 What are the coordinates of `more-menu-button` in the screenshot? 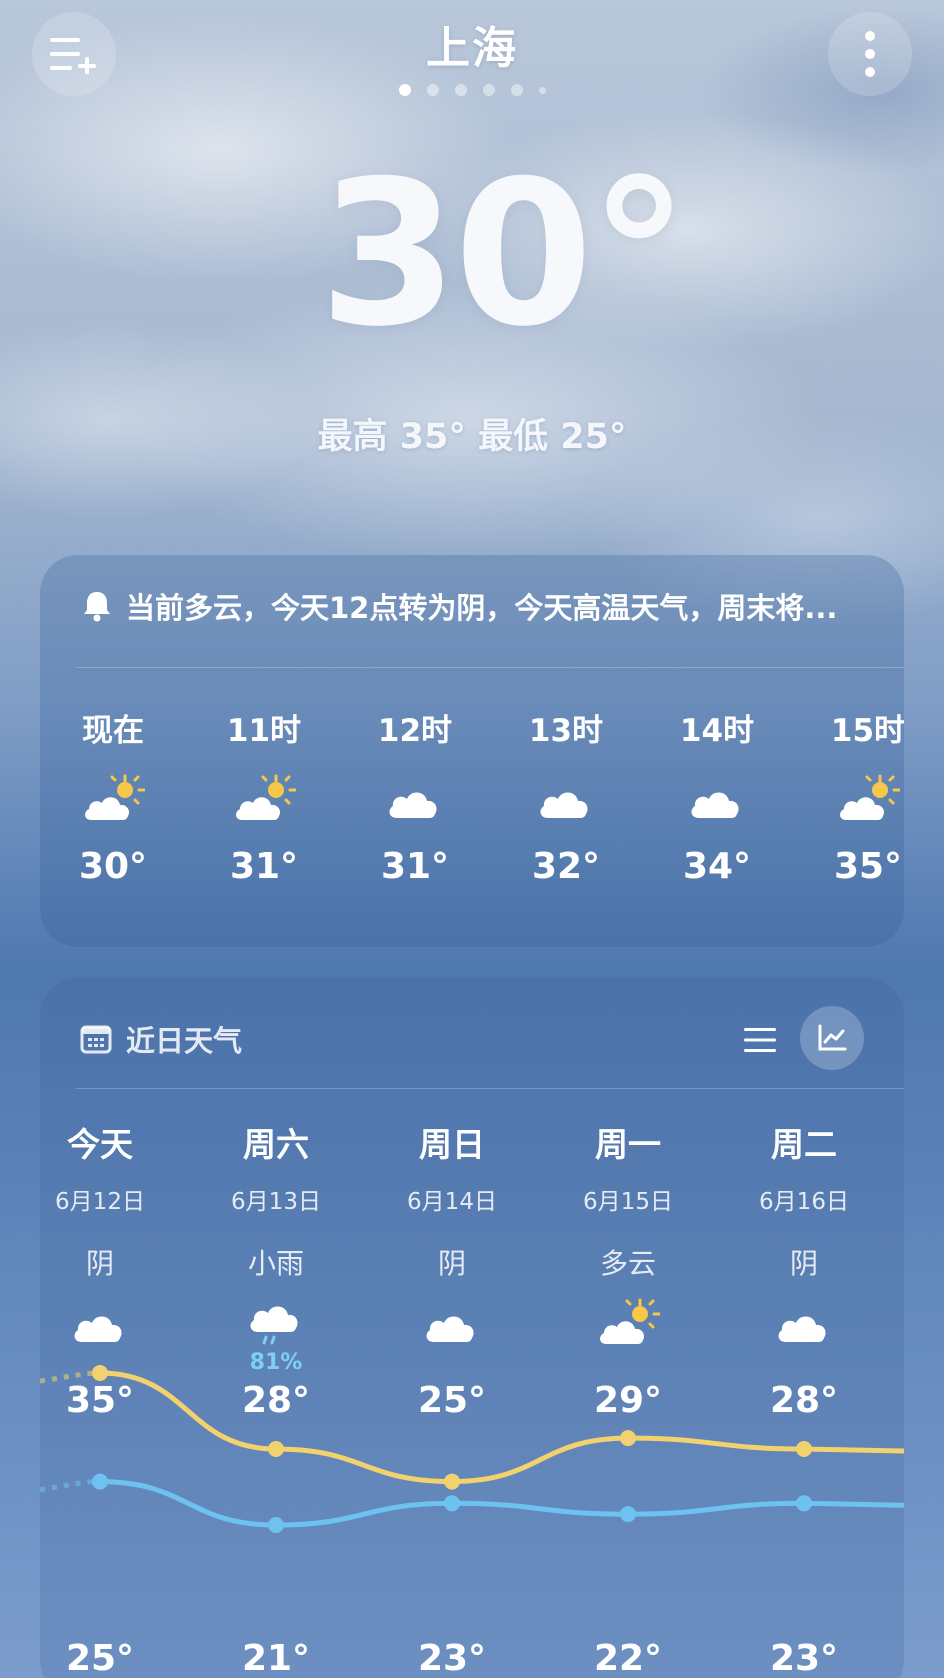 It's located at (870, 54).